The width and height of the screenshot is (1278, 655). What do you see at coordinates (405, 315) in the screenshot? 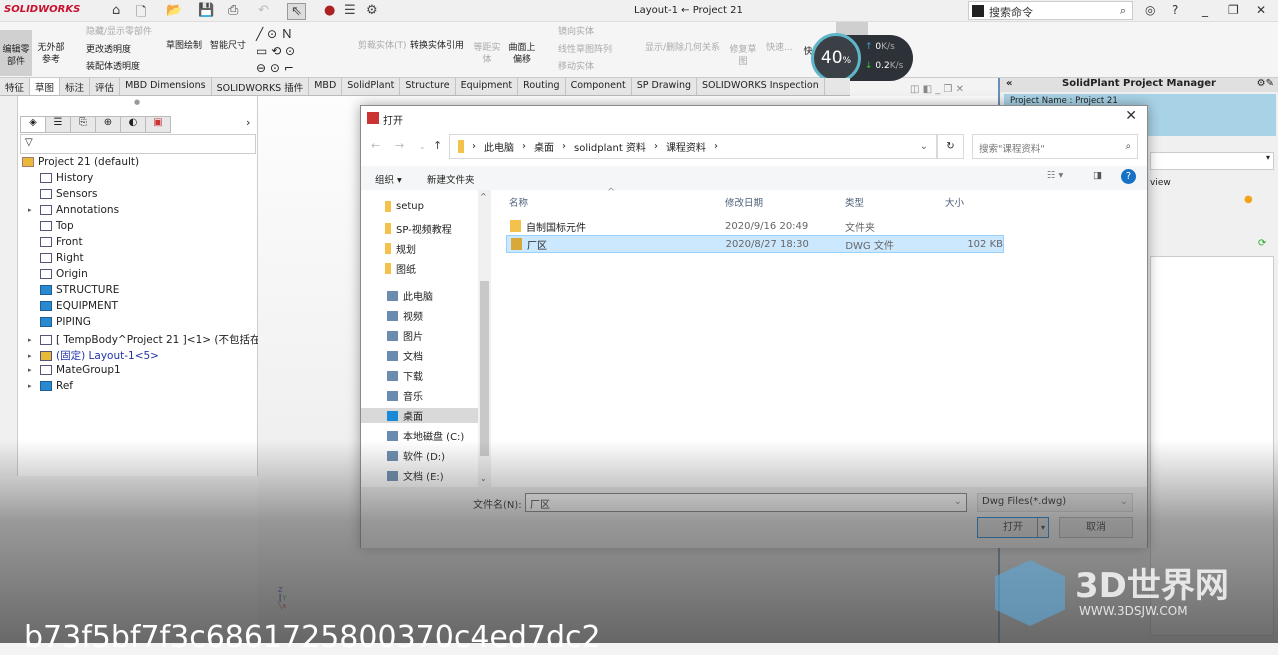
I see `nav-item: 视频` at bounding box center [405, 315].